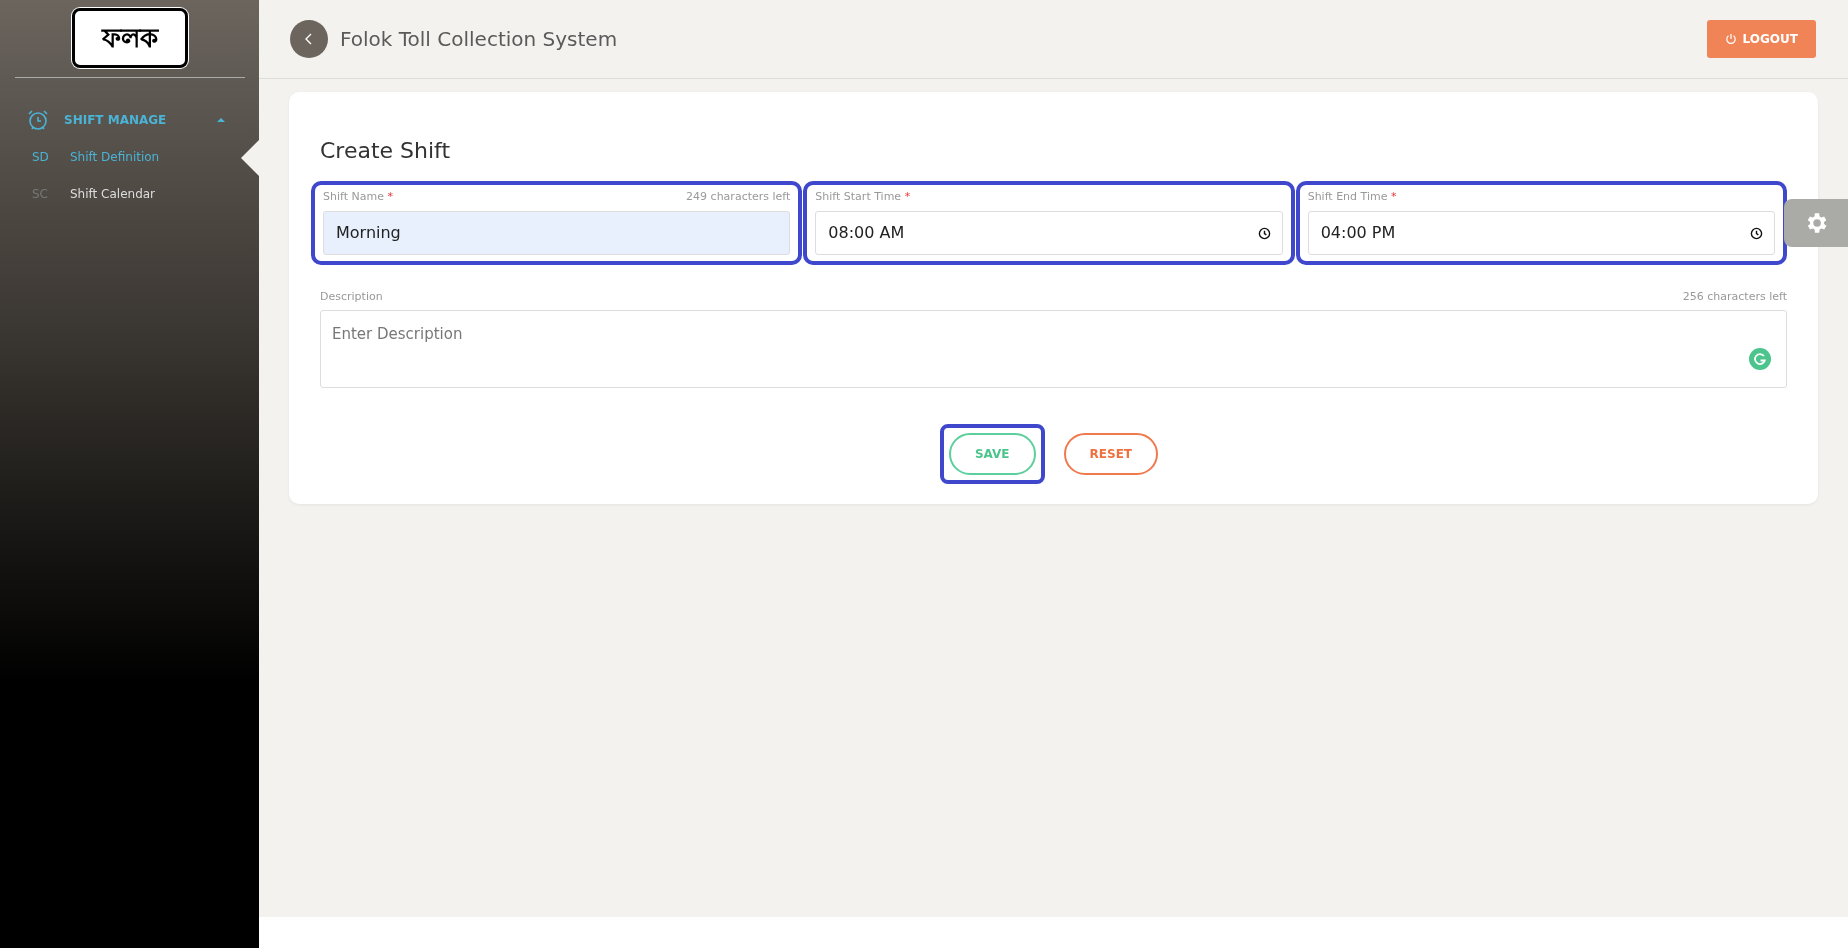  Describe the element at coordinates (351, 296) in the screenshot. I see `field-label: Description` at that location.